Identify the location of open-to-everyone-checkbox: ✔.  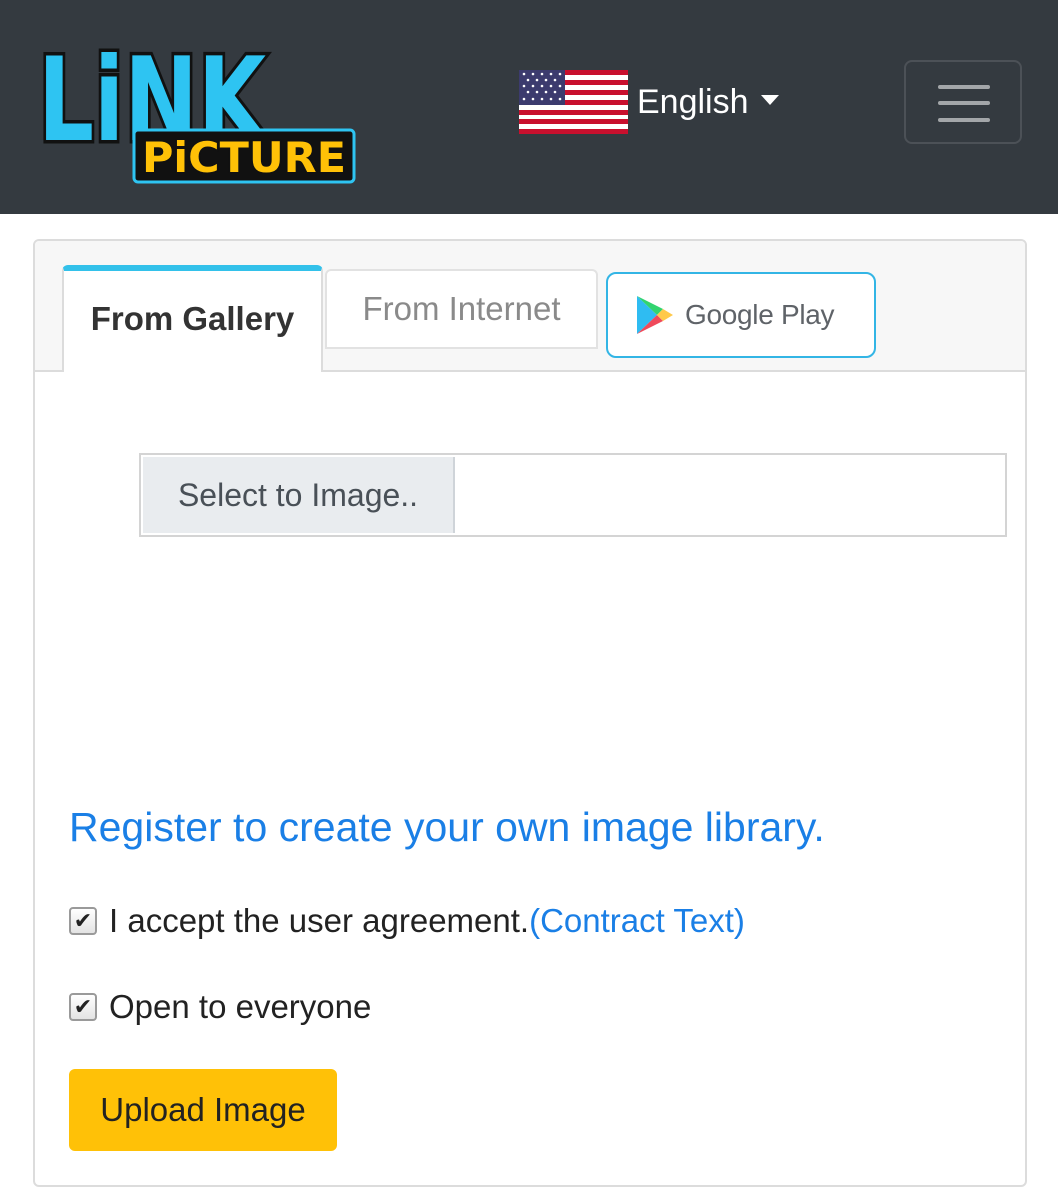
(83, 1007).